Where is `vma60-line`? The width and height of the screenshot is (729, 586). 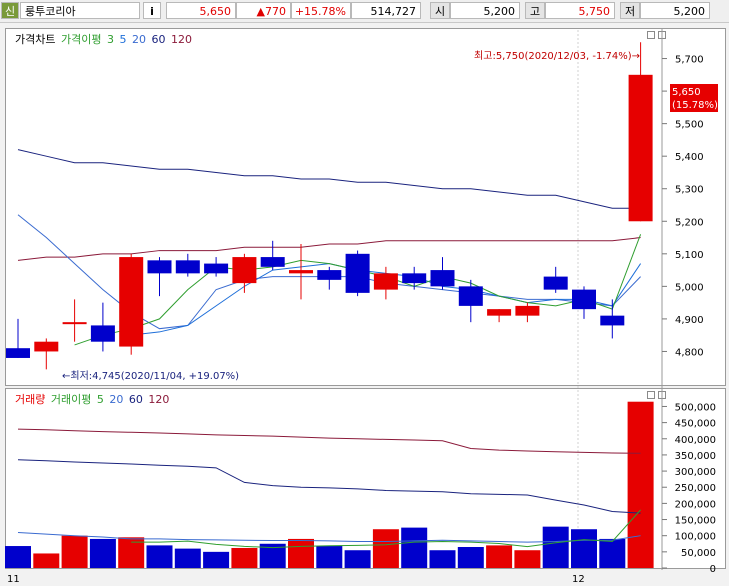 vma60-line is located at coordinates (329, 486).